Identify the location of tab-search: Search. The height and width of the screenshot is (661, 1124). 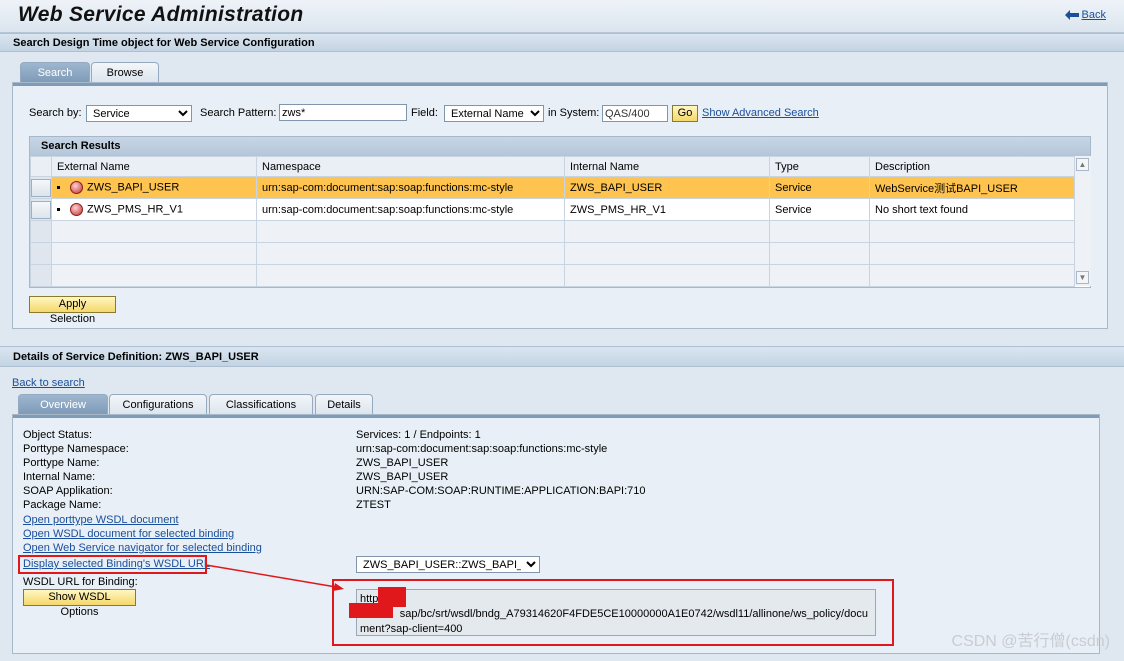
(55, 72).